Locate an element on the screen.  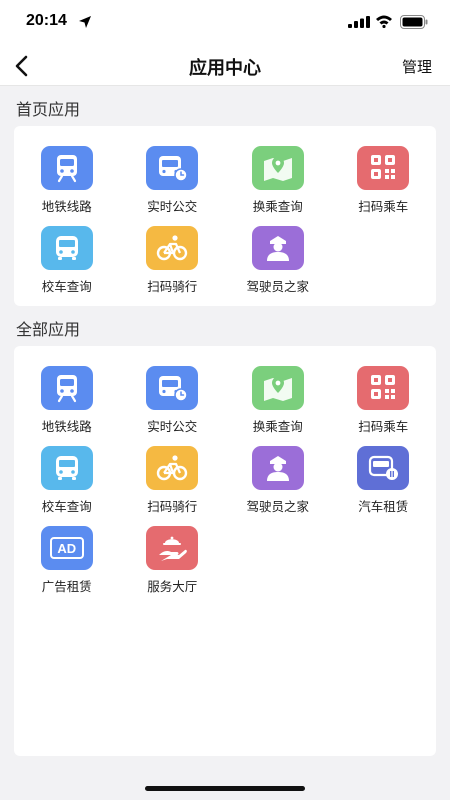
home-app-label: 地铁线路 is located at coordinates (66, 206).